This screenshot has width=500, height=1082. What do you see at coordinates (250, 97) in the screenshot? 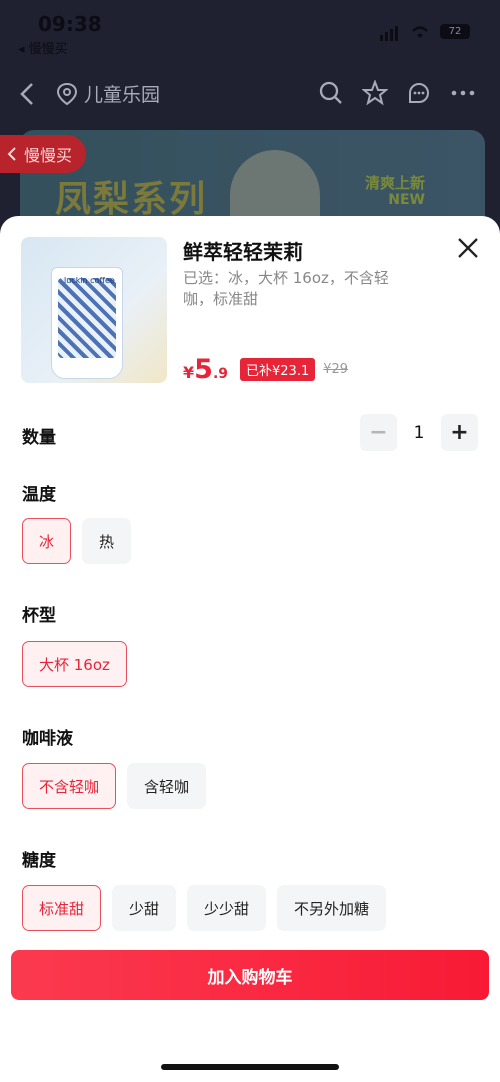
I see `top-nav: 儿童乐园` at bounding box center [250, 97].